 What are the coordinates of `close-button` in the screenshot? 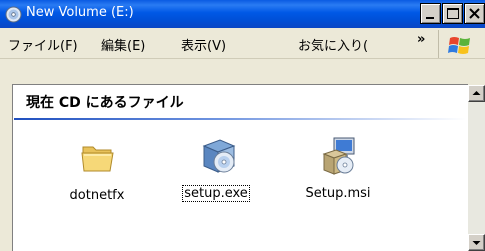 It's located at (474, 13).